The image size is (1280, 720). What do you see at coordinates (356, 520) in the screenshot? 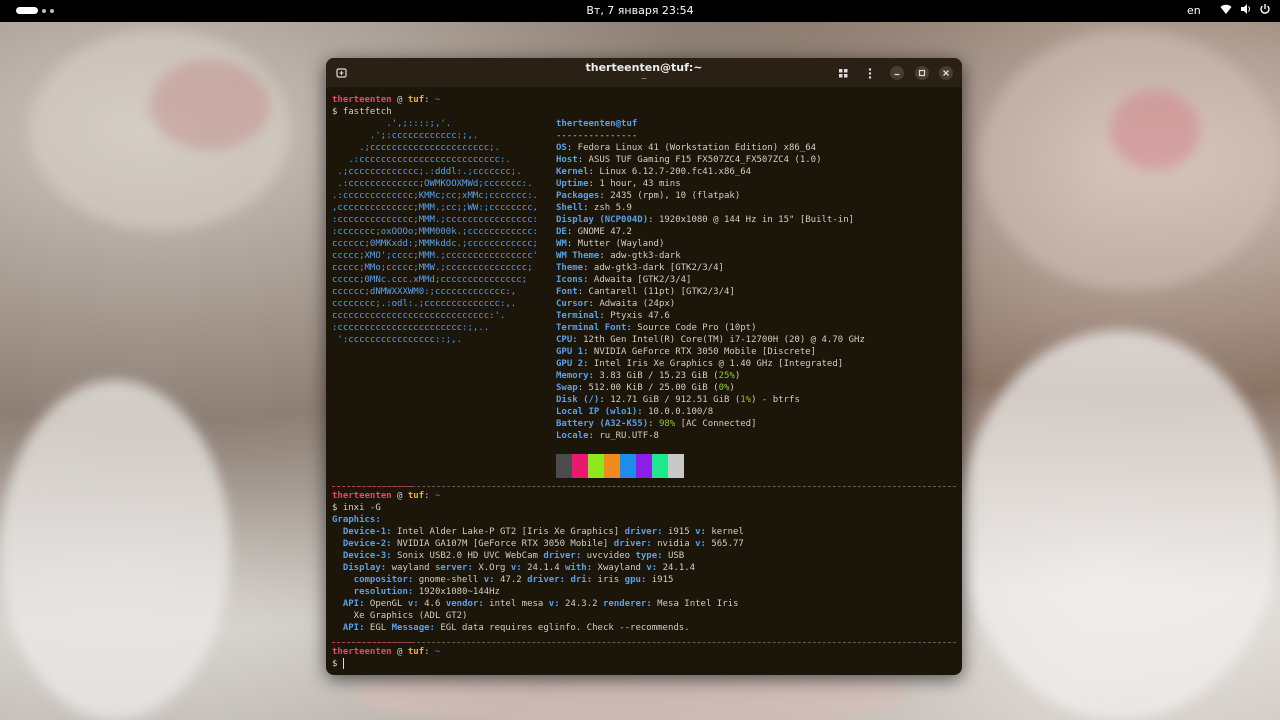
I see `inxi-graphics-heading: Graphics:` at bounding box center [356, 520].